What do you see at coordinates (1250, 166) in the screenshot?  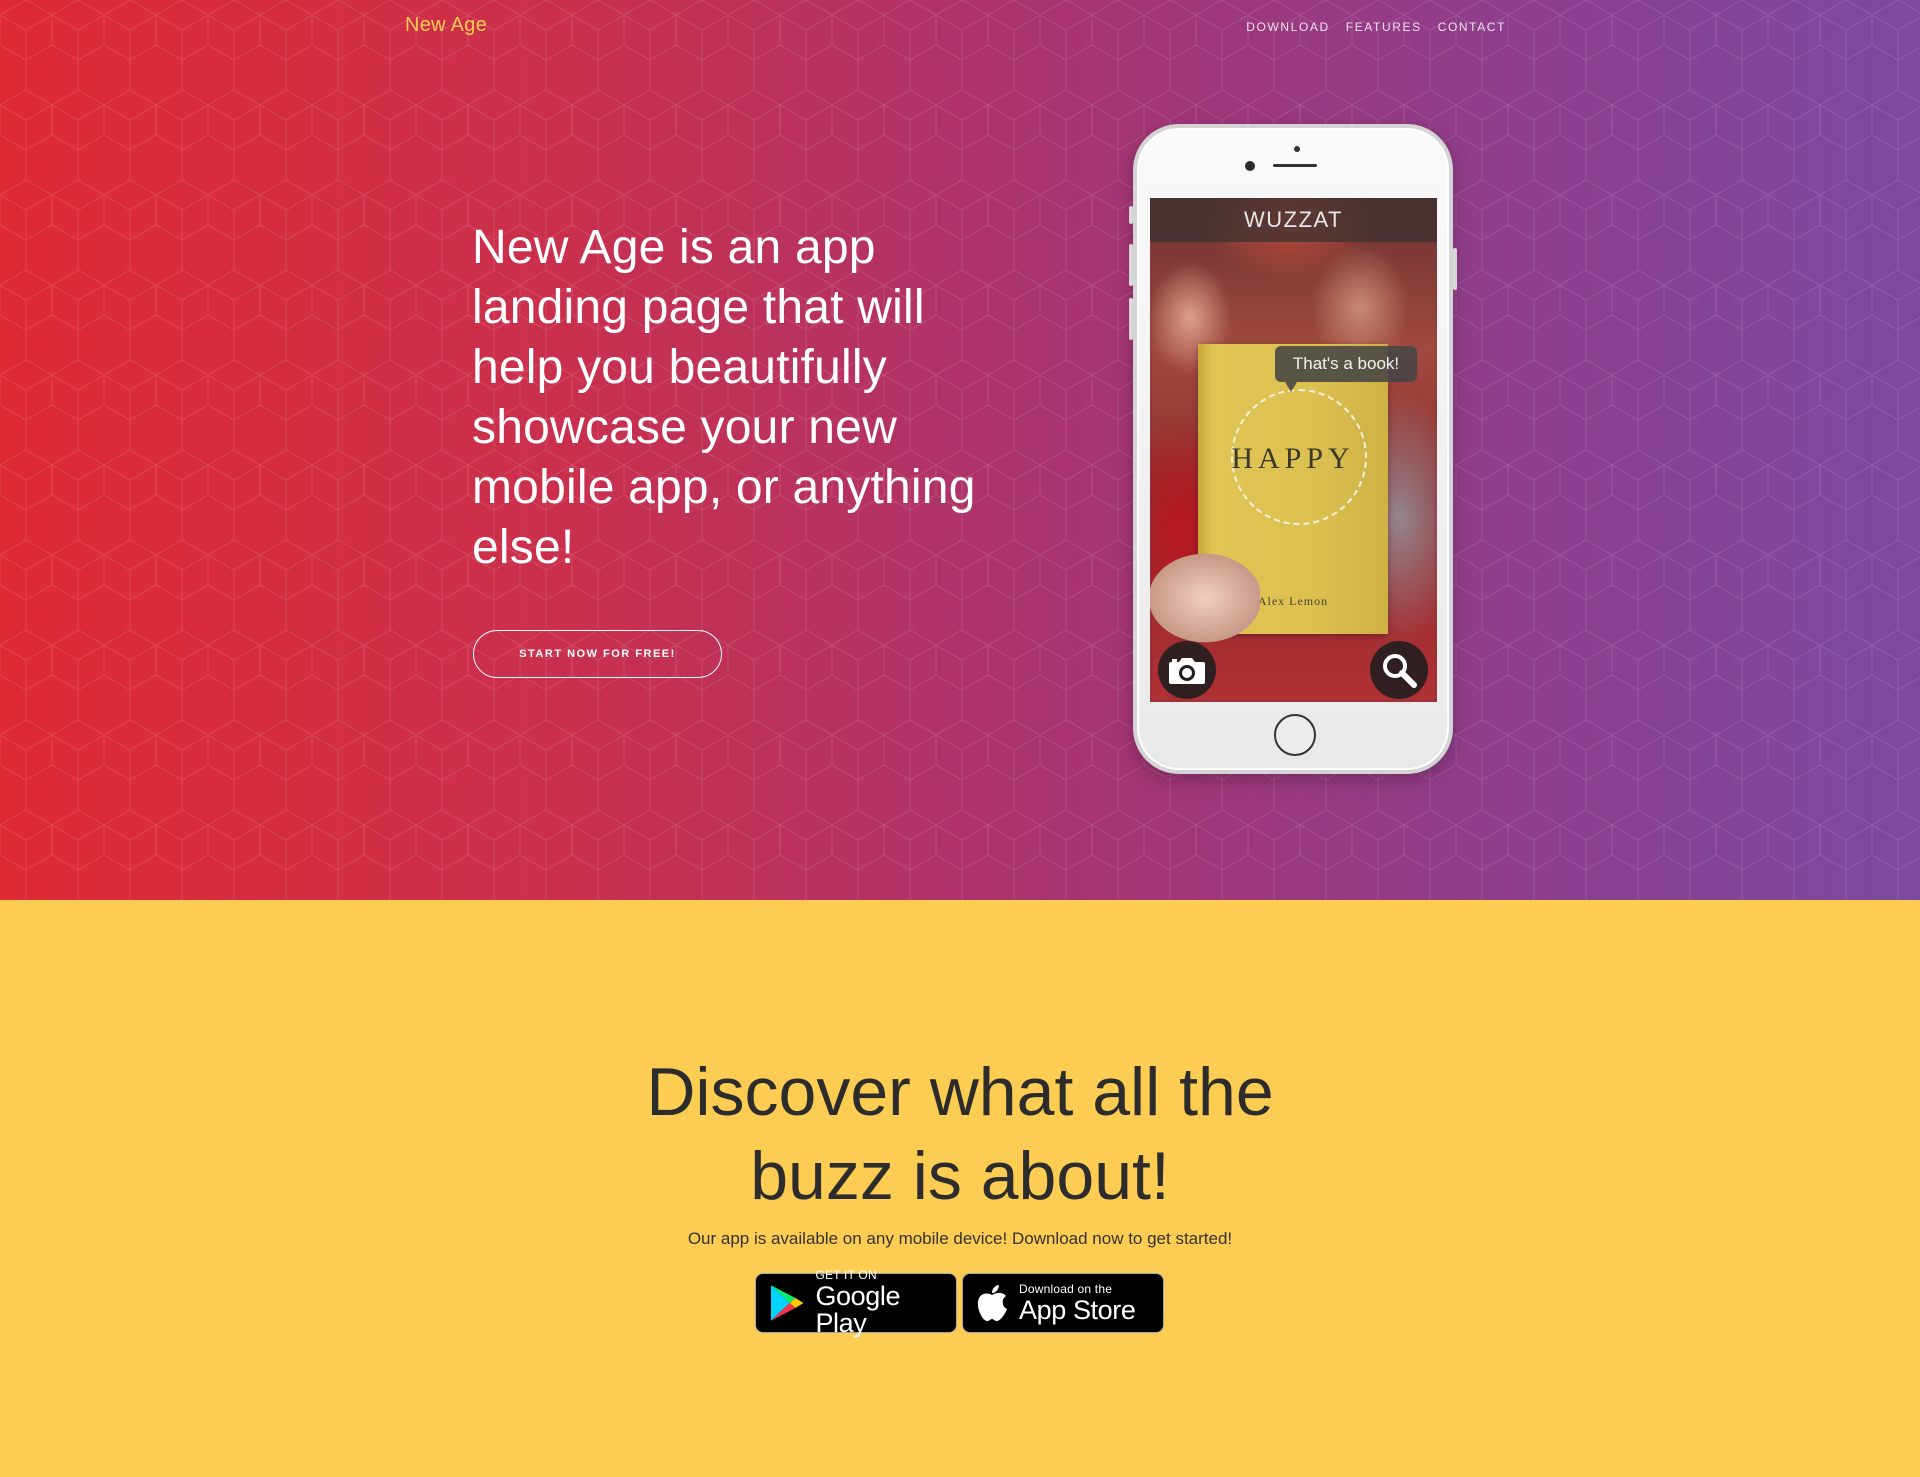 I see `phone-front-camera` at bounding box center [1250, 166].